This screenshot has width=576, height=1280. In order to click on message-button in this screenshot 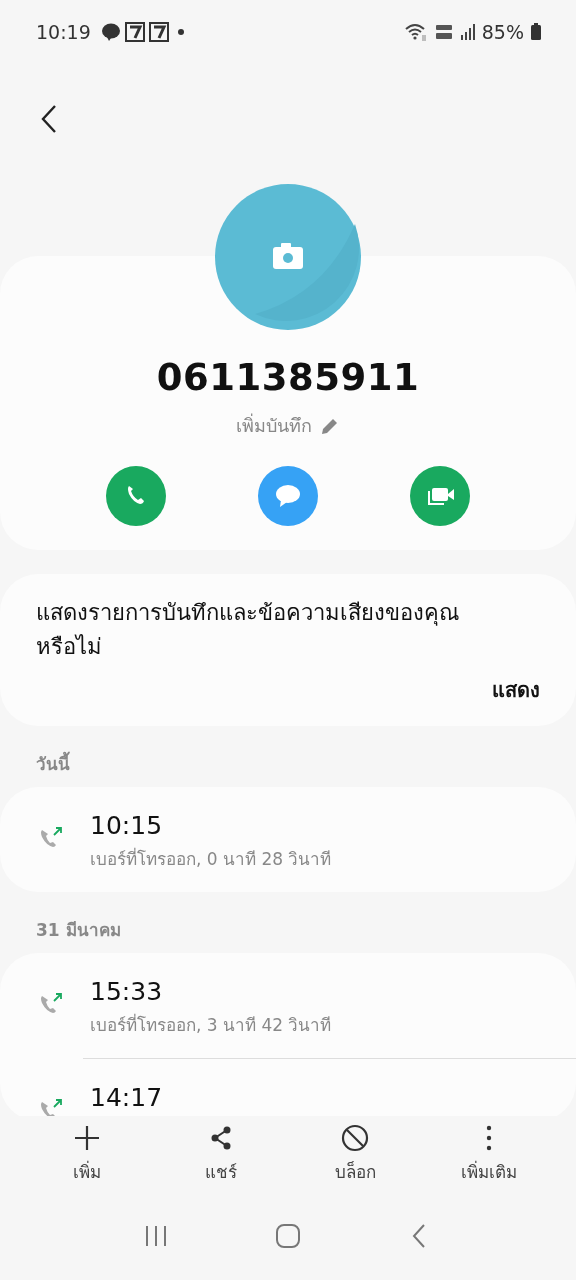, I will do `click(288, 496)`.